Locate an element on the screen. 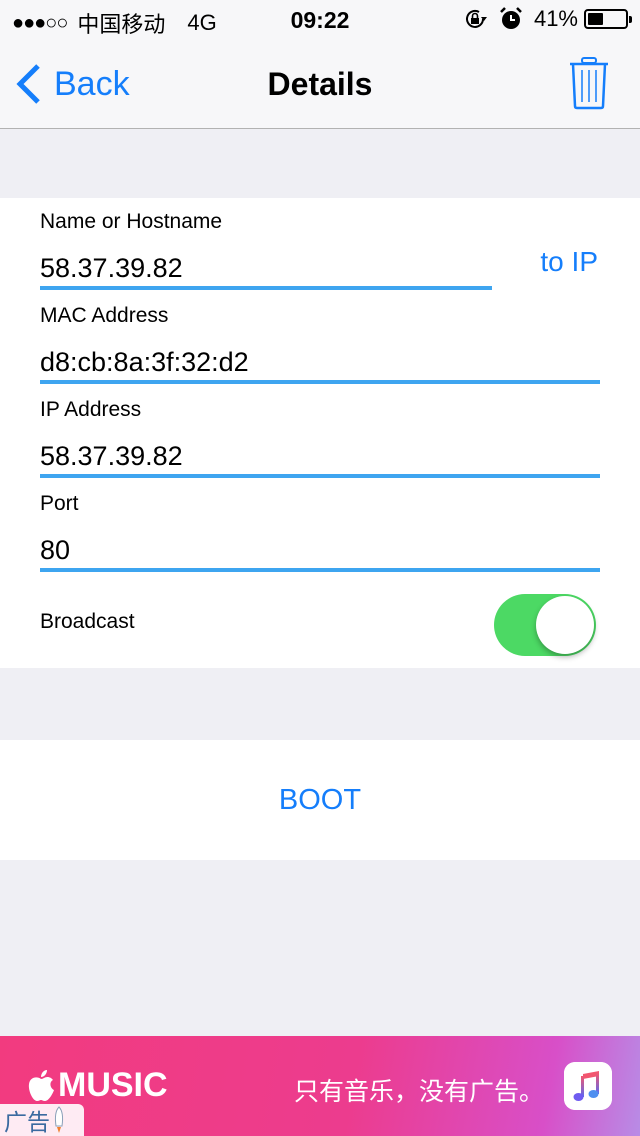 The height and width of the screenshot is (1136, 640). port-label: Port is located at coordinates (59, 503).